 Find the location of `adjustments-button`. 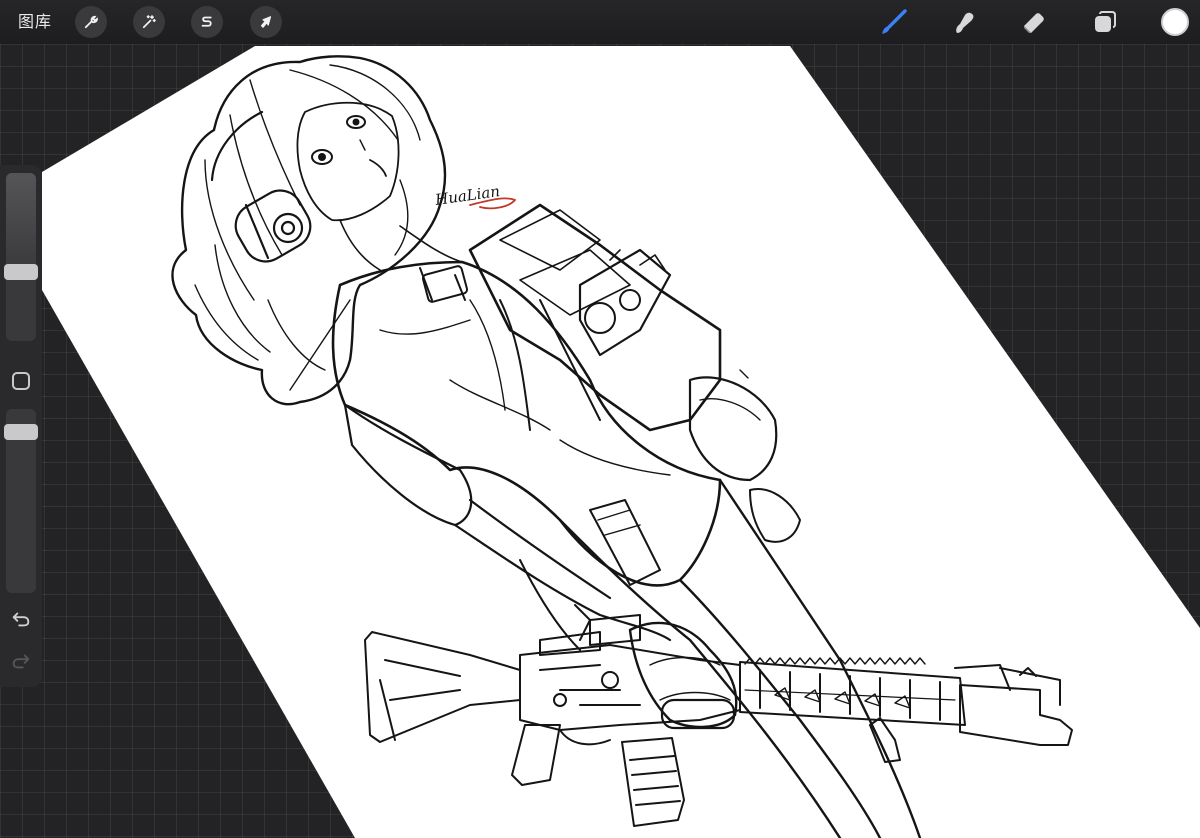

adjustments-button is located at coordinates (149, 22).